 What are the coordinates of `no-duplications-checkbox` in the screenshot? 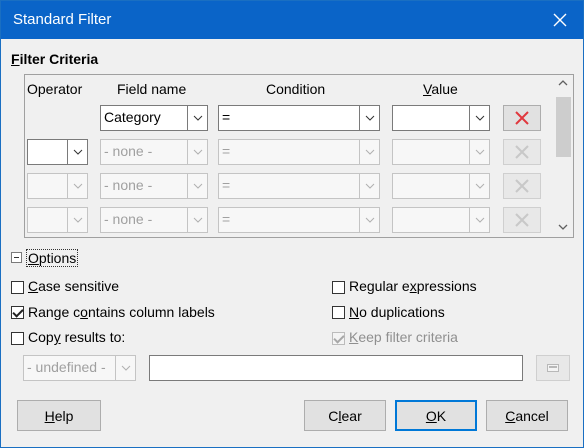 It's located at (338, 312).